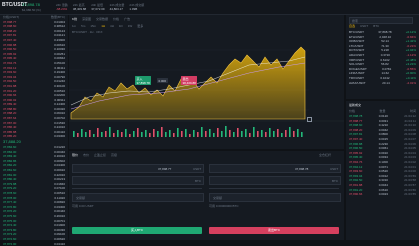  What do you see at coordinates (137, 188) in the screenshot?
I see `buy-slider` at bounding box center [137, 188].